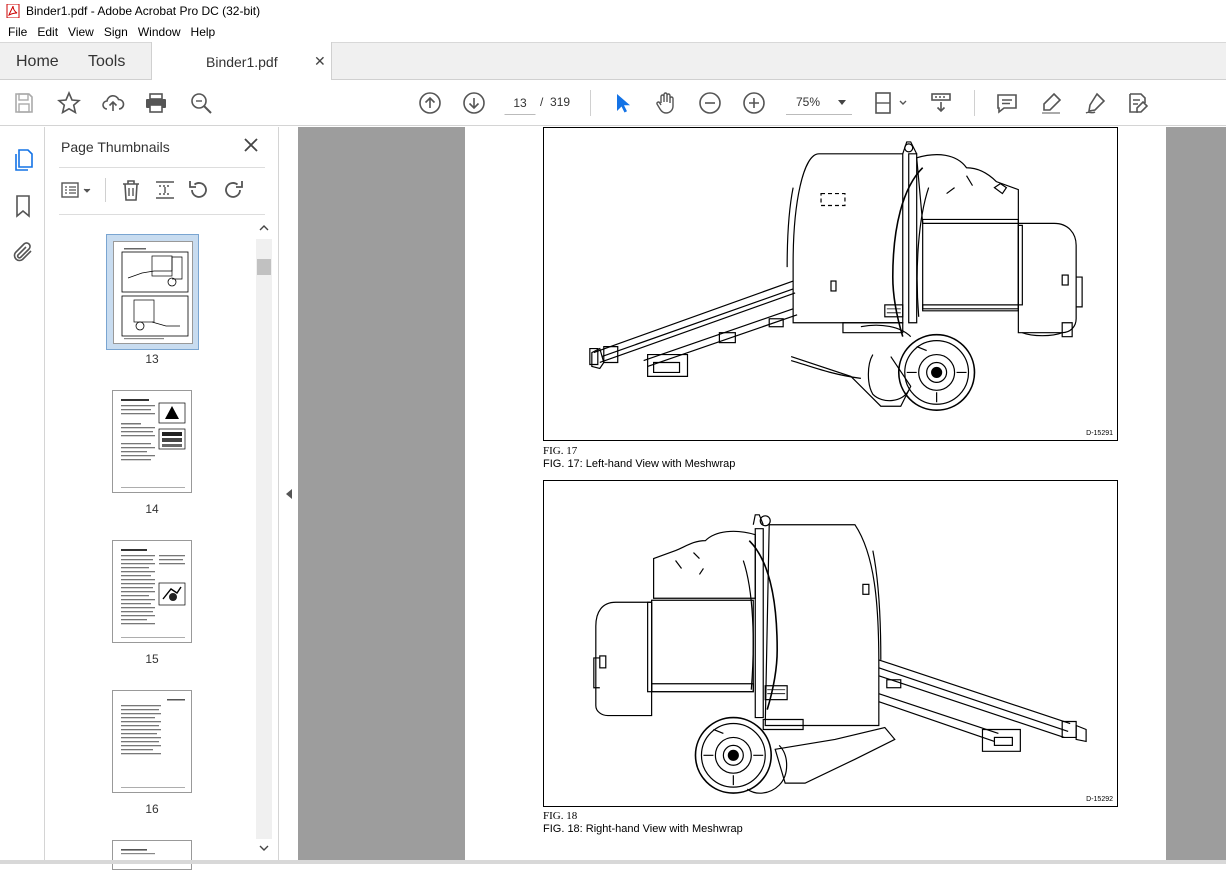  I want to click on panel-splitter, so click(288, 495).